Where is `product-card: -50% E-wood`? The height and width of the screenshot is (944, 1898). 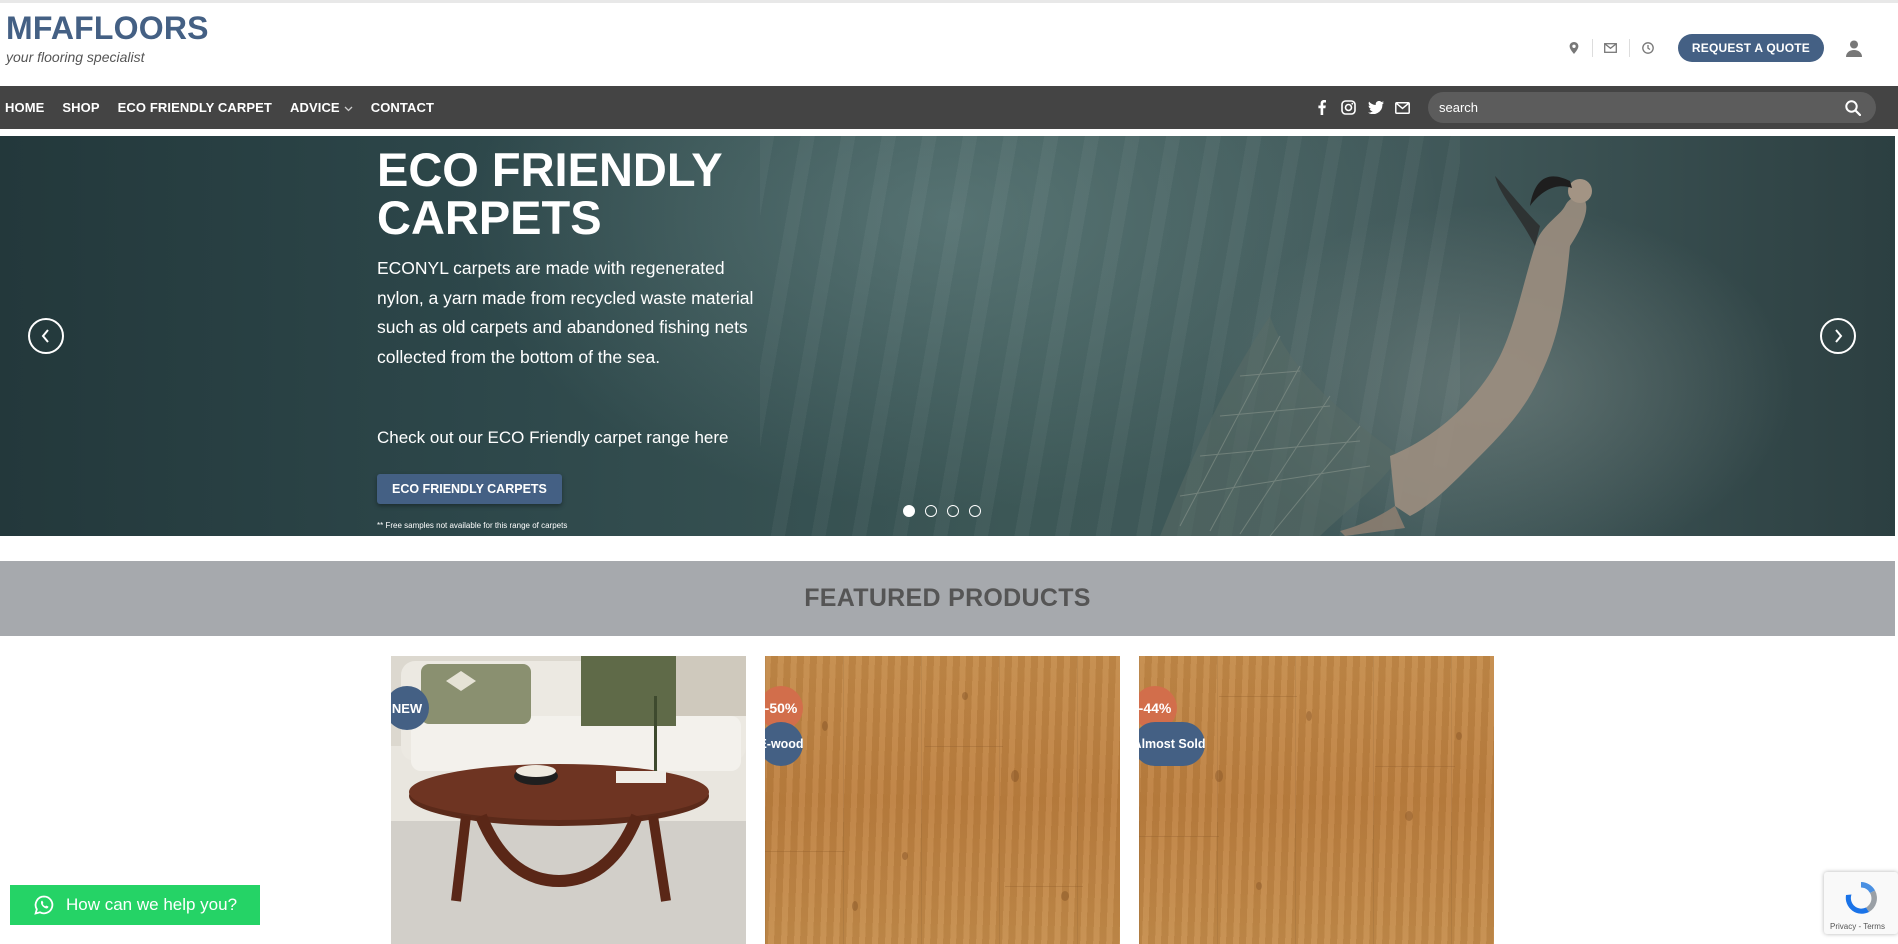 product-card: -50% E-wood is located at coordinates (942, 800).